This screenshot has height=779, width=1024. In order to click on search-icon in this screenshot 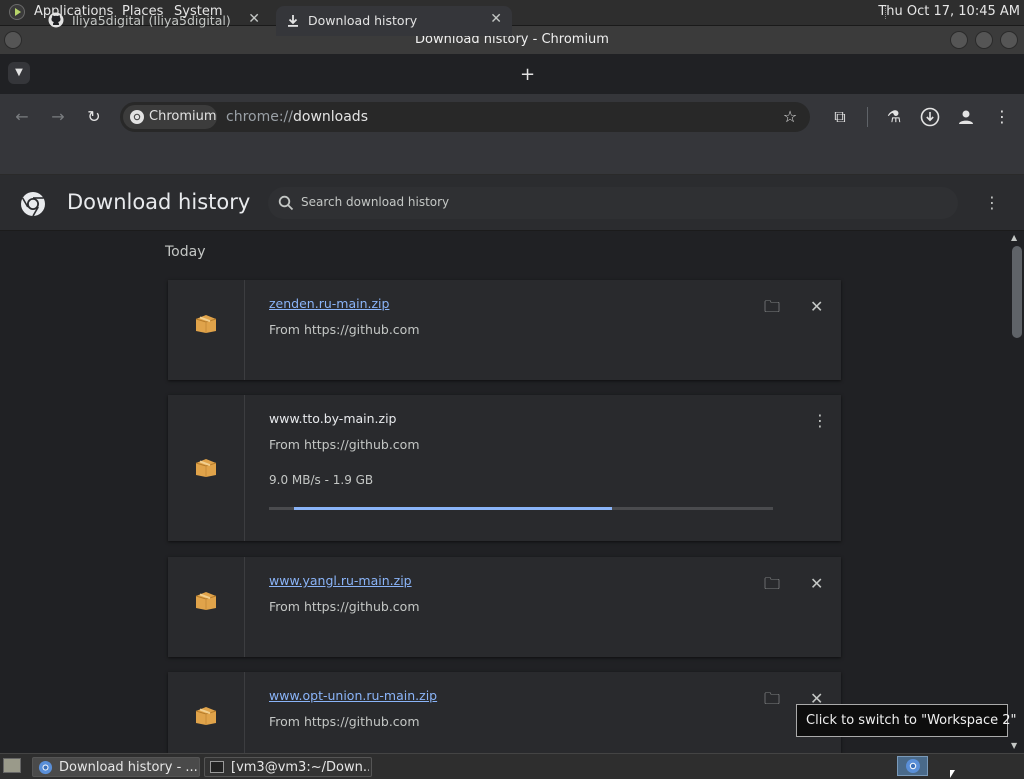, I will do `click(286, 203)`.